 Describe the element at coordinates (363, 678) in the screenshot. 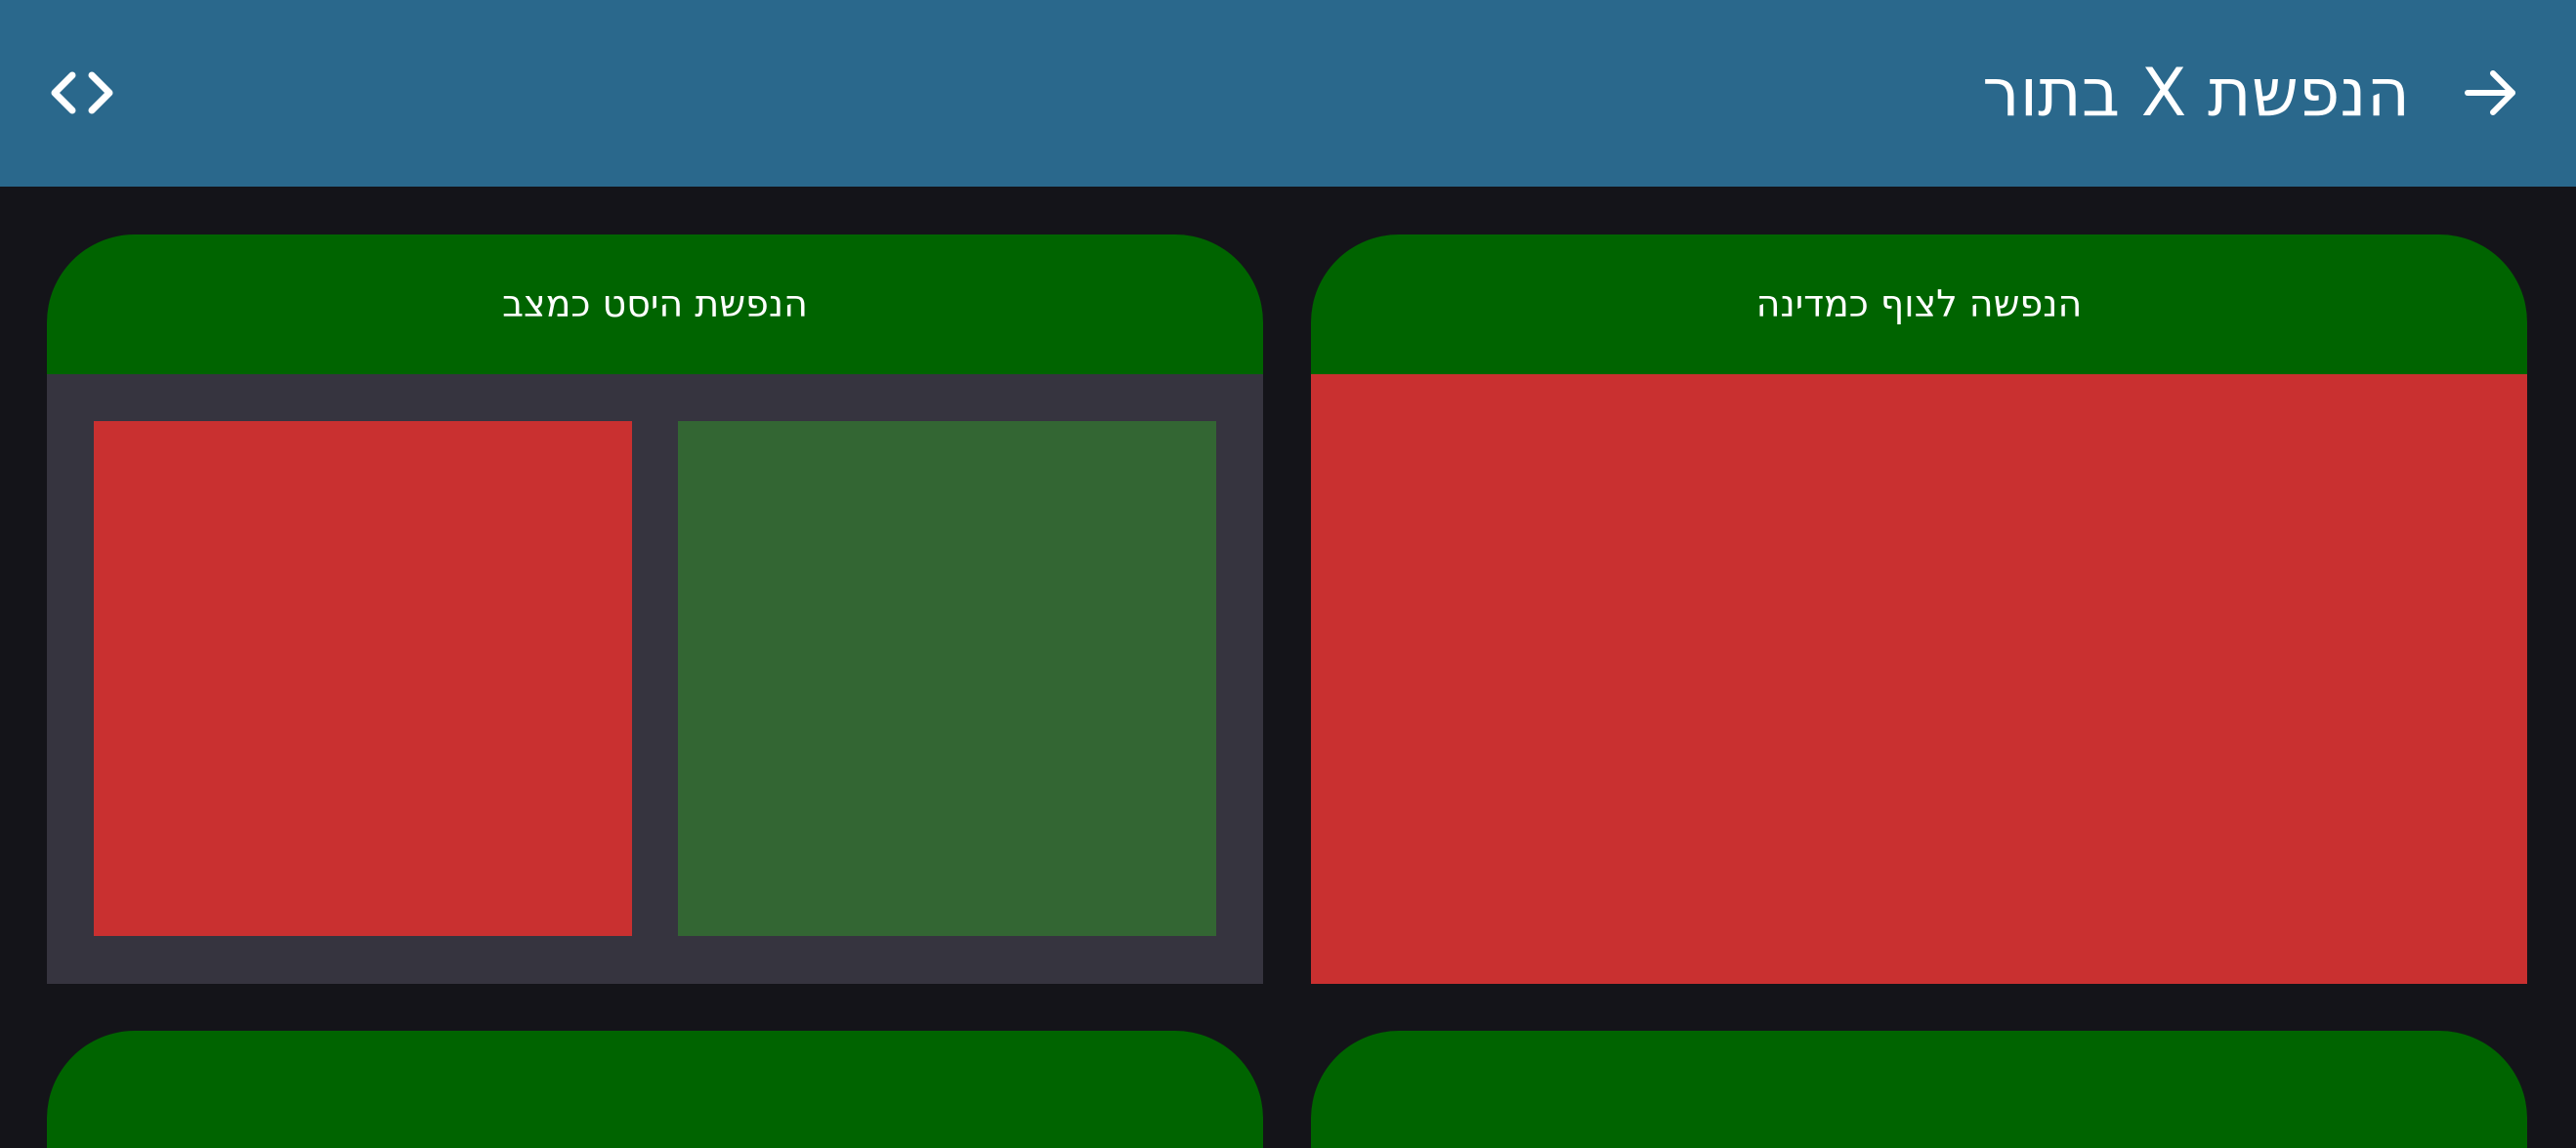

I see `animated-red-box` at that location.